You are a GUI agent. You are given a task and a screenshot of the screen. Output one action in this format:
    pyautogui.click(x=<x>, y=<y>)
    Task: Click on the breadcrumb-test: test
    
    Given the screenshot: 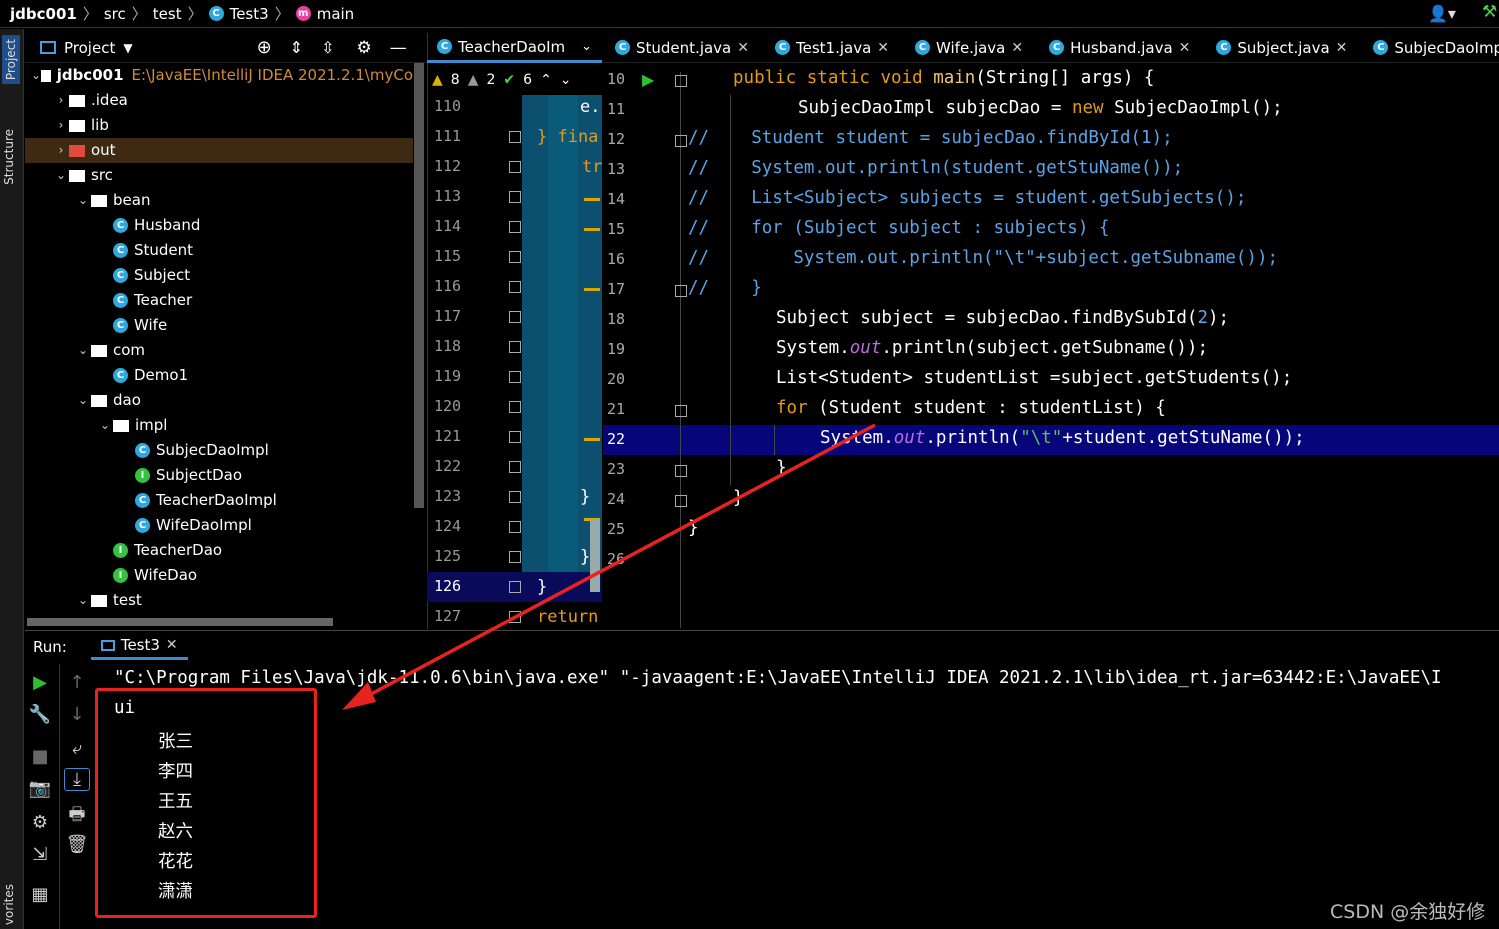 What is the action you would take?
    pyautogui.click(x=167, y=14)
    